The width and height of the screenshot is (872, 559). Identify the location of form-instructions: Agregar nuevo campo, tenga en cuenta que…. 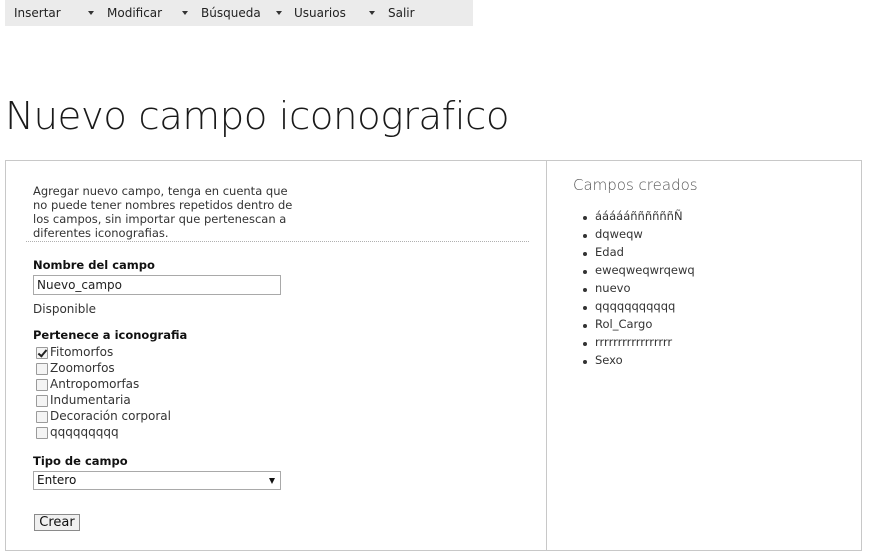
(164, 212).